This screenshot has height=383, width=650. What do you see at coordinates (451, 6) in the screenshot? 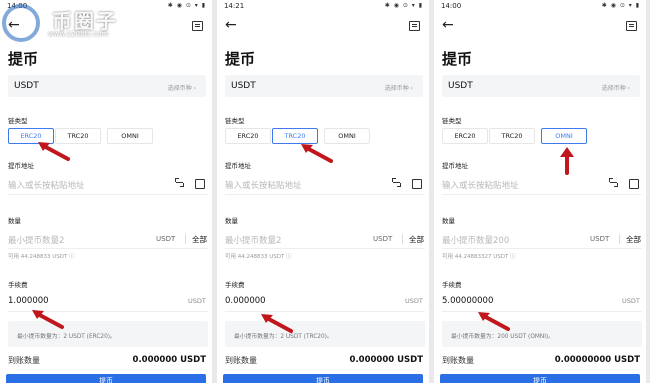
I see `status-time: 14:00` at bounding box center [451, 6].